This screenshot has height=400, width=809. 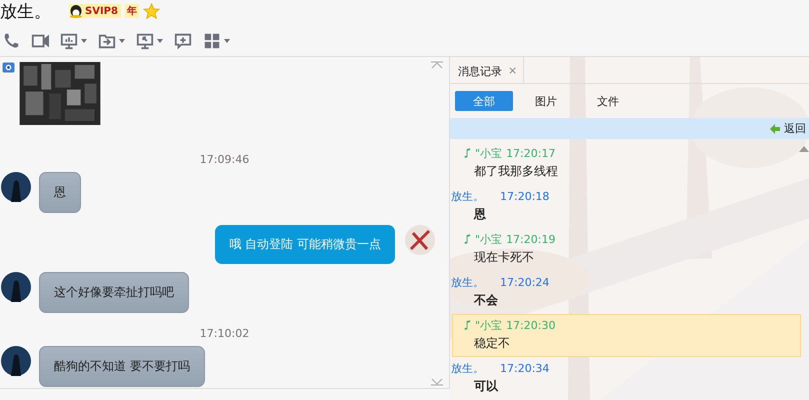 I want to click on message-time: 17:20:17, so click(x=531, y=153).